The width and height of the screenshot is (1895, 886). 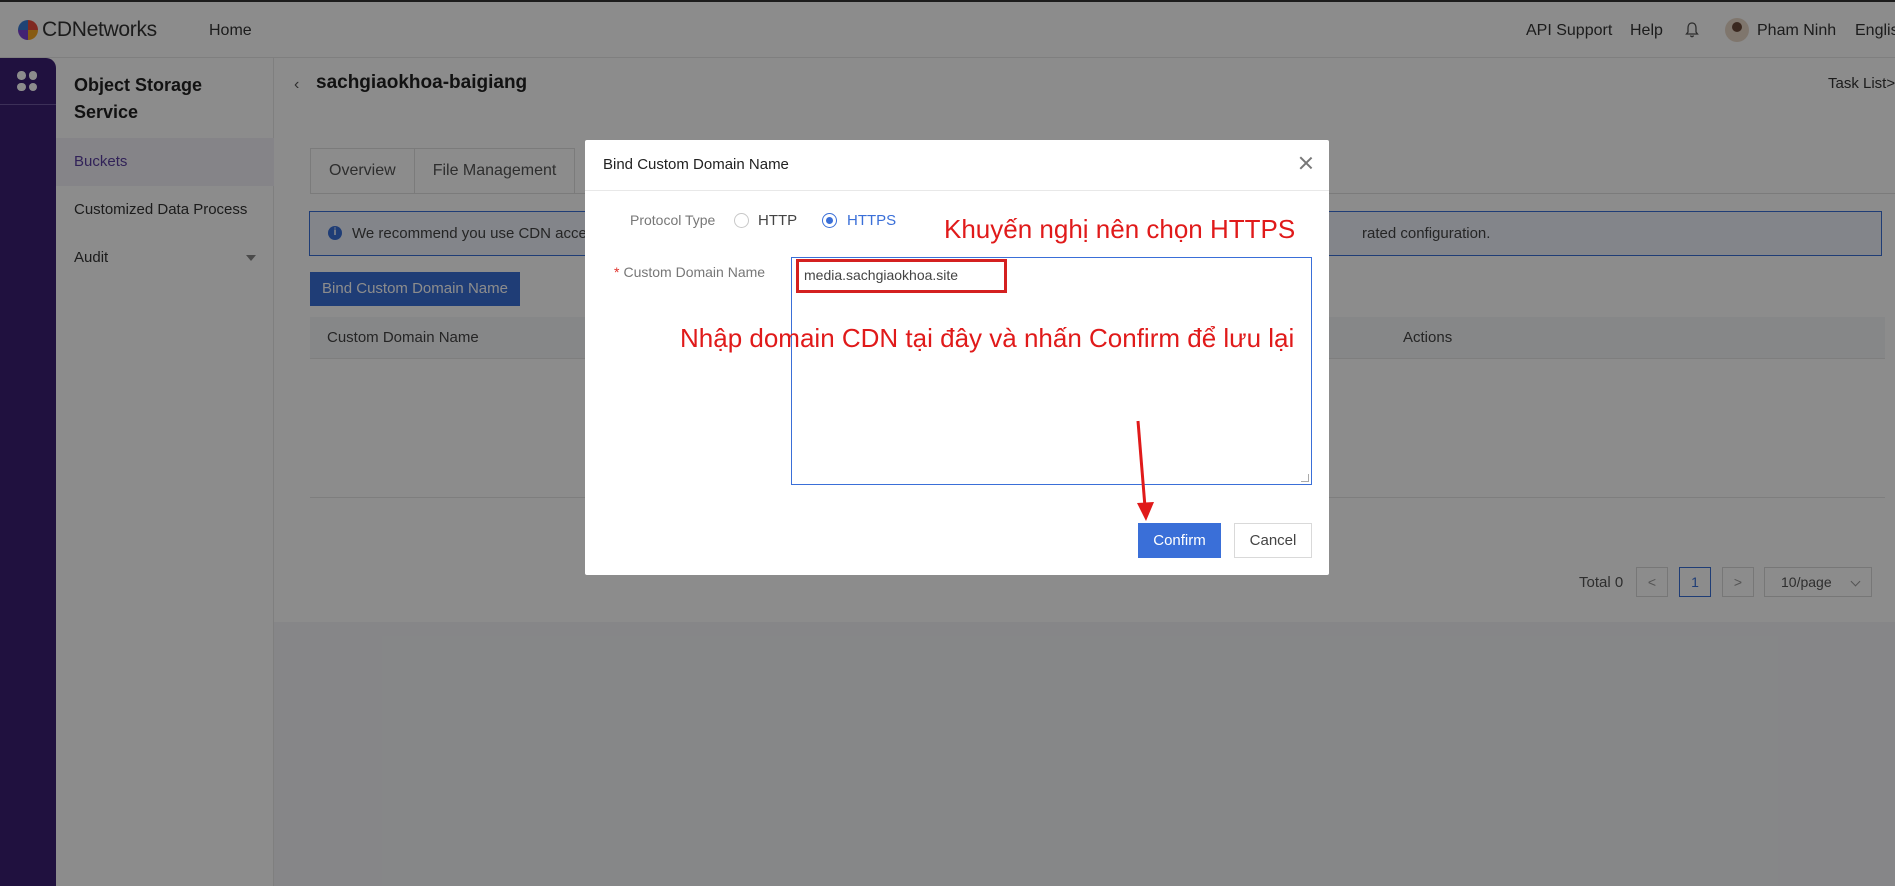 I want to click on radio-http, so click(x=741, y=220).